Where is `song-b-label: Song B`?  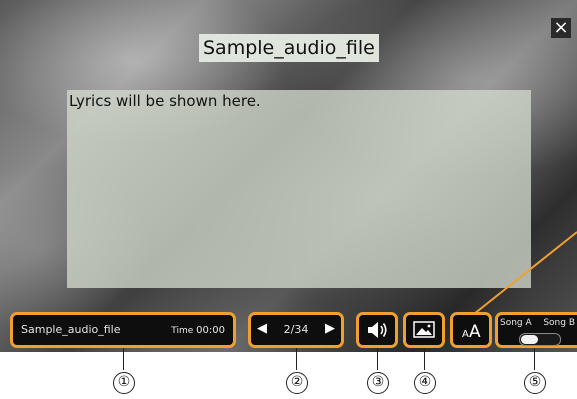
song-b-label: Song B is located at coordinates (559, 323).